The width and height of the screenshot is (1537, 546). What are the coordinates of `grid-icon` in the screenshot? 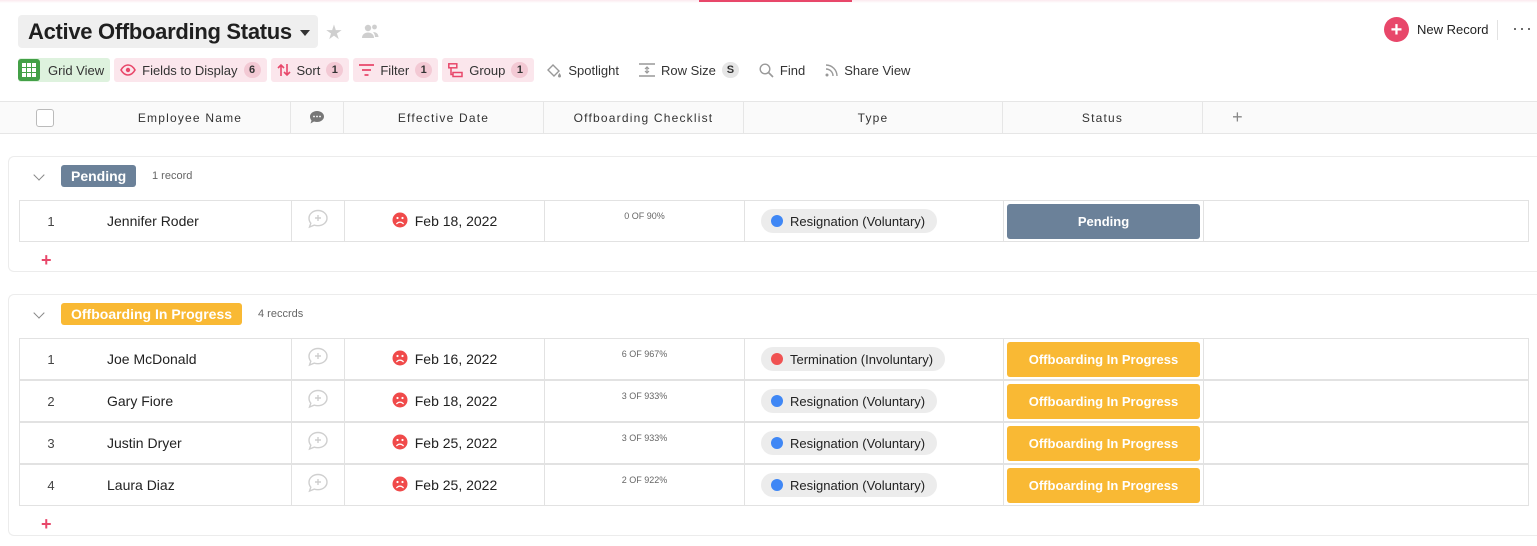 It's located at (29, 70).